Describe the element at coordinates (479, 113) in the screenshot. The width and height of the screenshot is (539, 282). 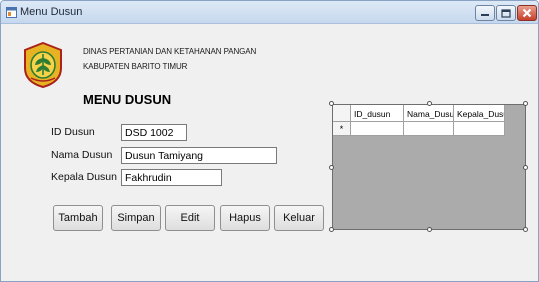
I see `column-header-kepala-dusun: Kepala_Dusun` at that location.